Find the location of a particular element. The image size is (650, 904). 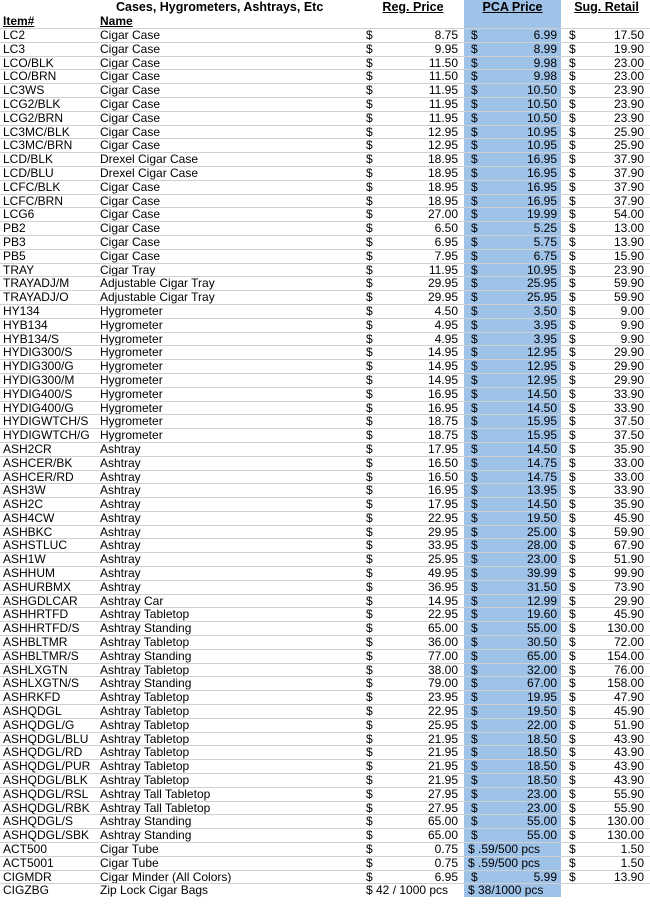

reg-price: 27.95 is located at coordinates (442, 793).